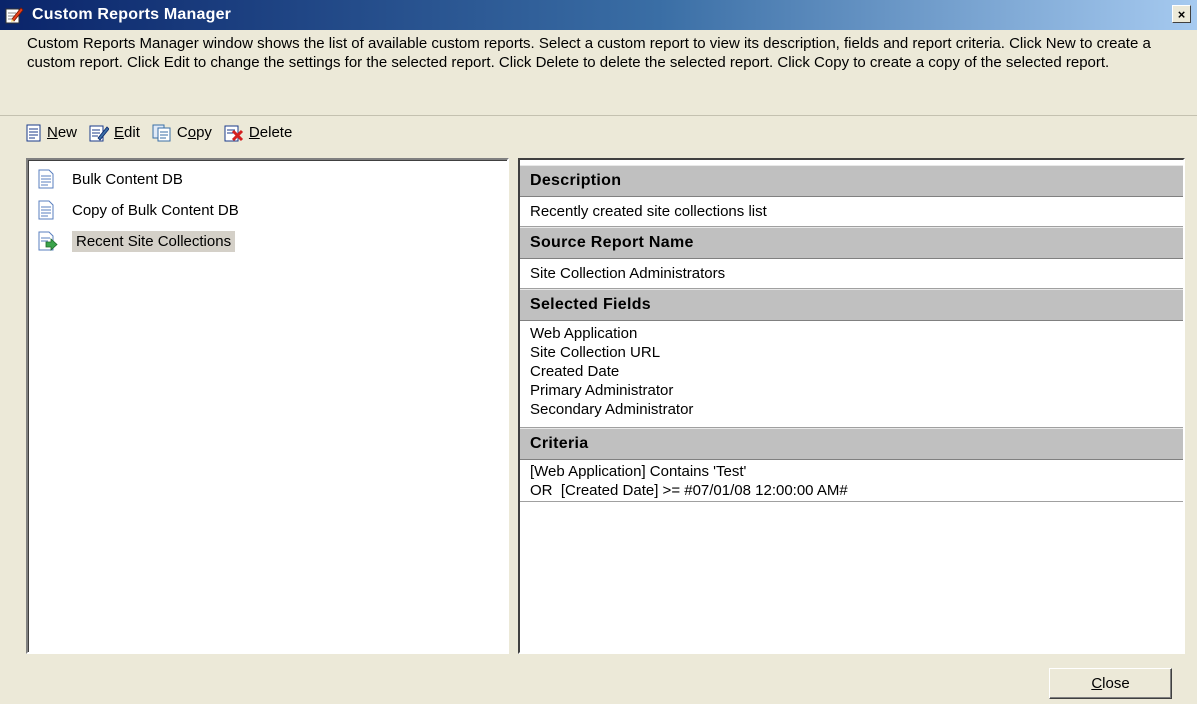 This screenshot has width=1197, height=704. What do you see at coordinates (192, 132) in the screenshot?
I see `copy-accel: o` at bounding box center [192, 132].